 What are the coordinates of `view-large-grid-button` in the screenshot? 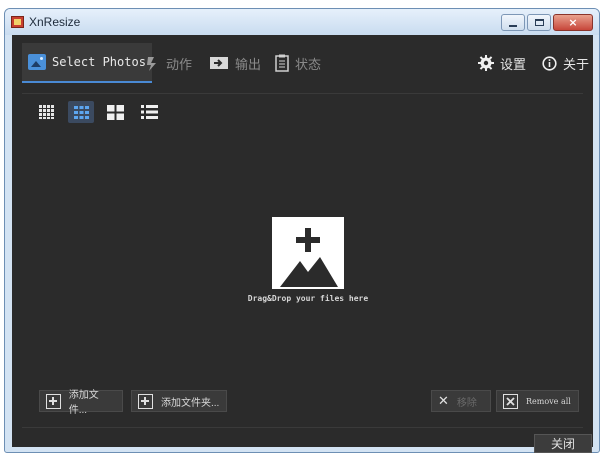 It's located at (115, 112).